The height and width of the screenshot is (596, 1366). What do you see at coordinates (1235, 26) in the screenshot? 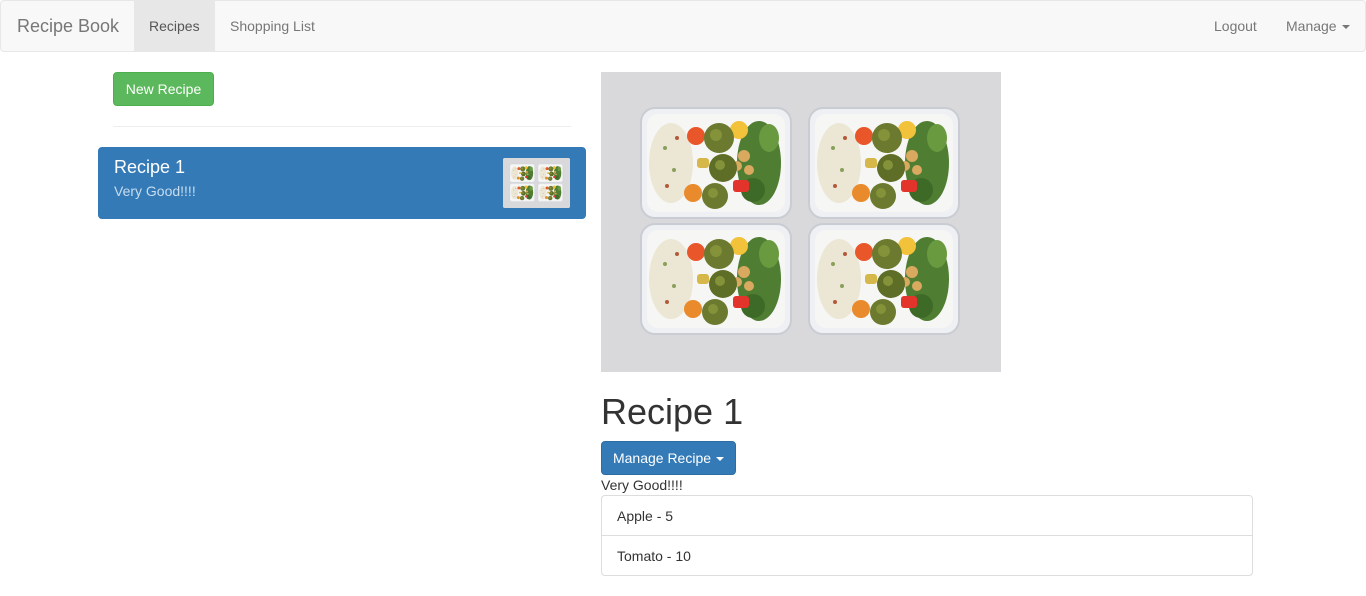
I see `logout-link: Logout` at bounding box center [1235, 26].